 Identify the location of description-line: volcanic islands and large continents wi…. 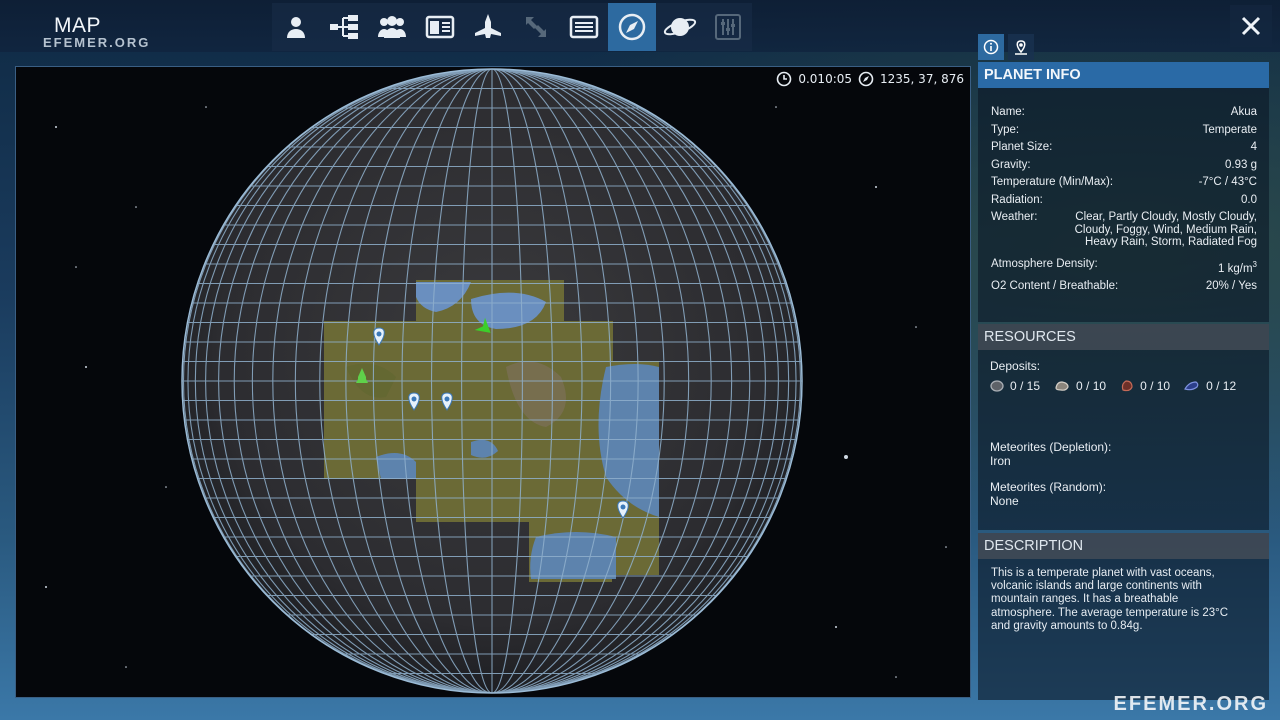
(1096, 586).